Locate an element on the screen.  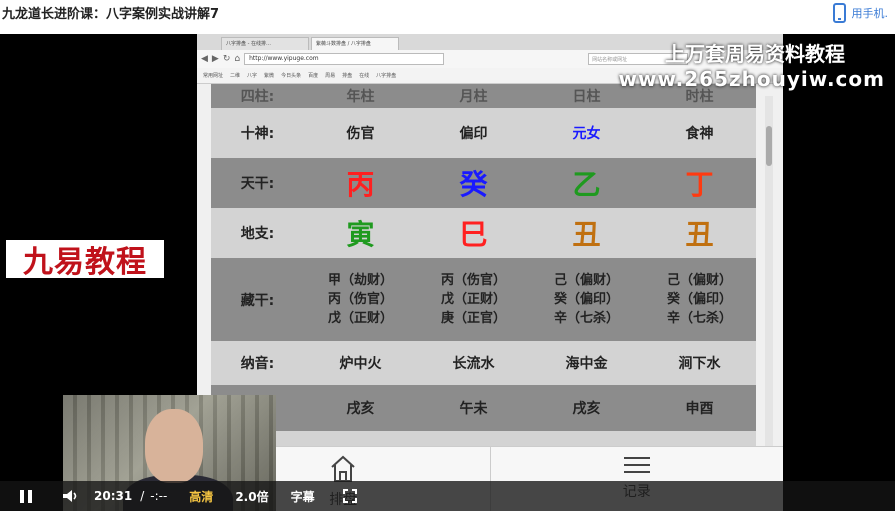
duration: -:-- is located at coordinates (159, 496).